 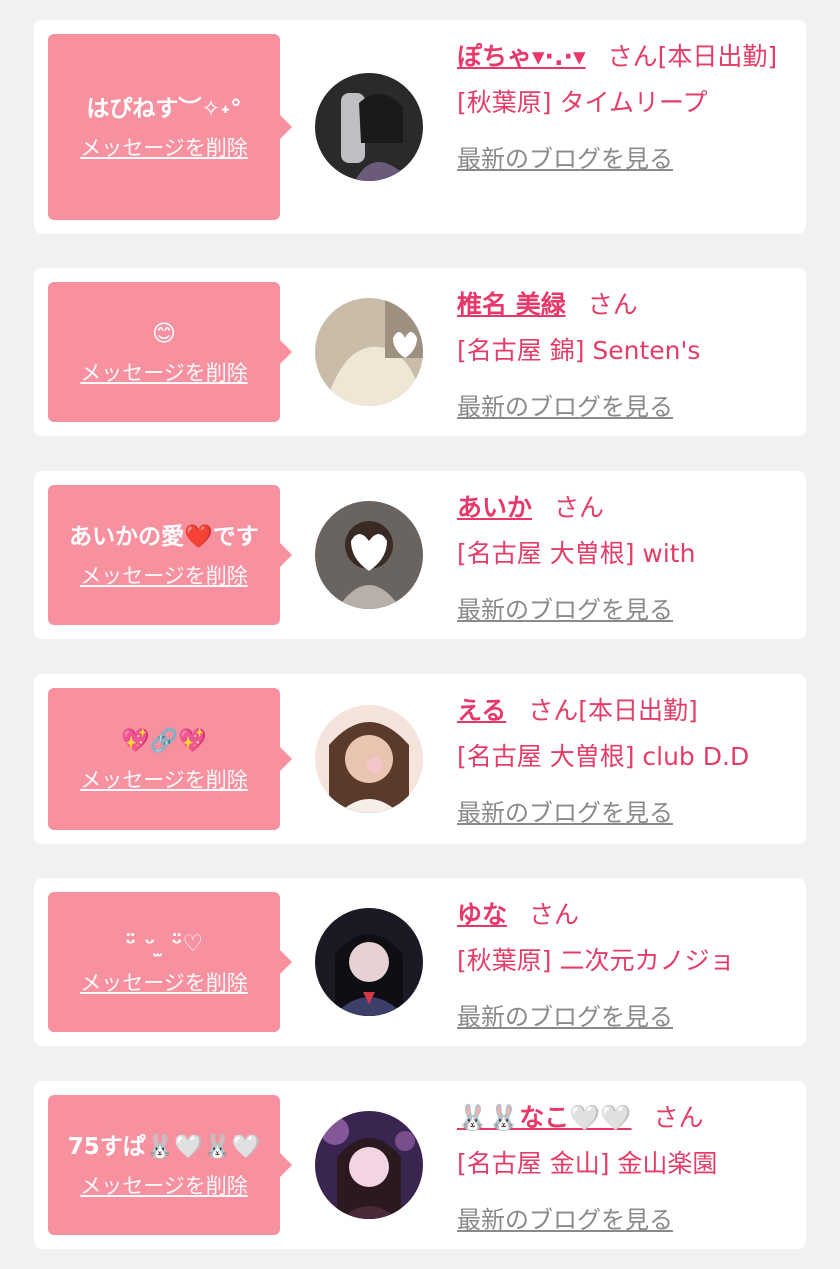 What do you see at coordinates (576, 553) in the screenshot?
I see `shop-label: [名古屋 大曽根] with` at bounding box center [576, 553].